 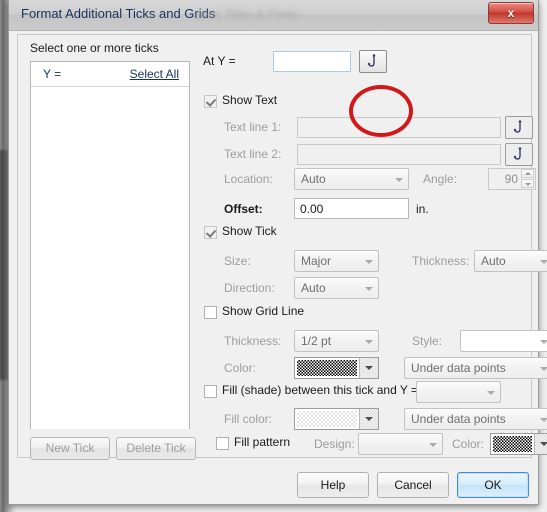 I want to click on window-title: Format Additional Ticks and Grids, so click(x=118, y=13).